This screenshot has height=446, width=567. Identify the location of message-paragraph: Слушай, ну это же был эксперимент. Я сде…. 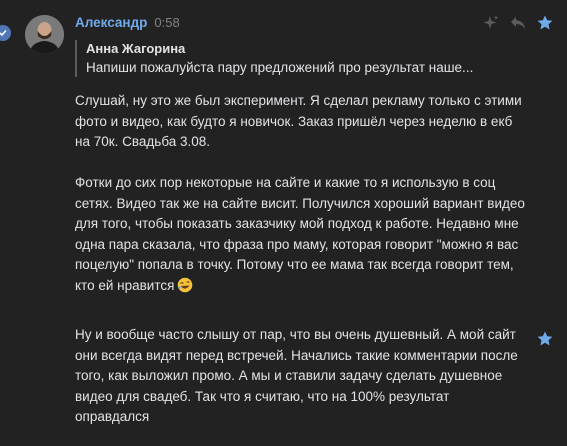
(298, 121).